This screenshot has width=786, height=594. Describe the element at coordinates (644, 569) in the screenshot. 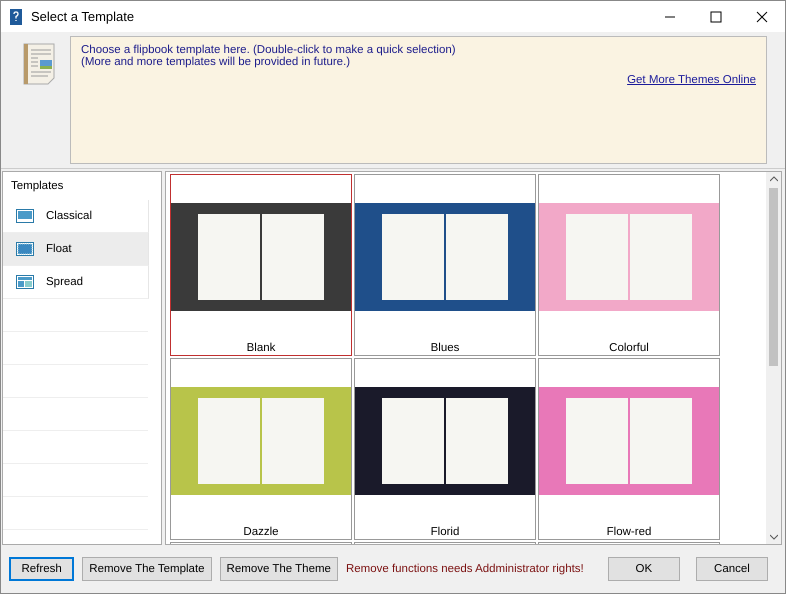

I see `ok-button: OK` at that location.